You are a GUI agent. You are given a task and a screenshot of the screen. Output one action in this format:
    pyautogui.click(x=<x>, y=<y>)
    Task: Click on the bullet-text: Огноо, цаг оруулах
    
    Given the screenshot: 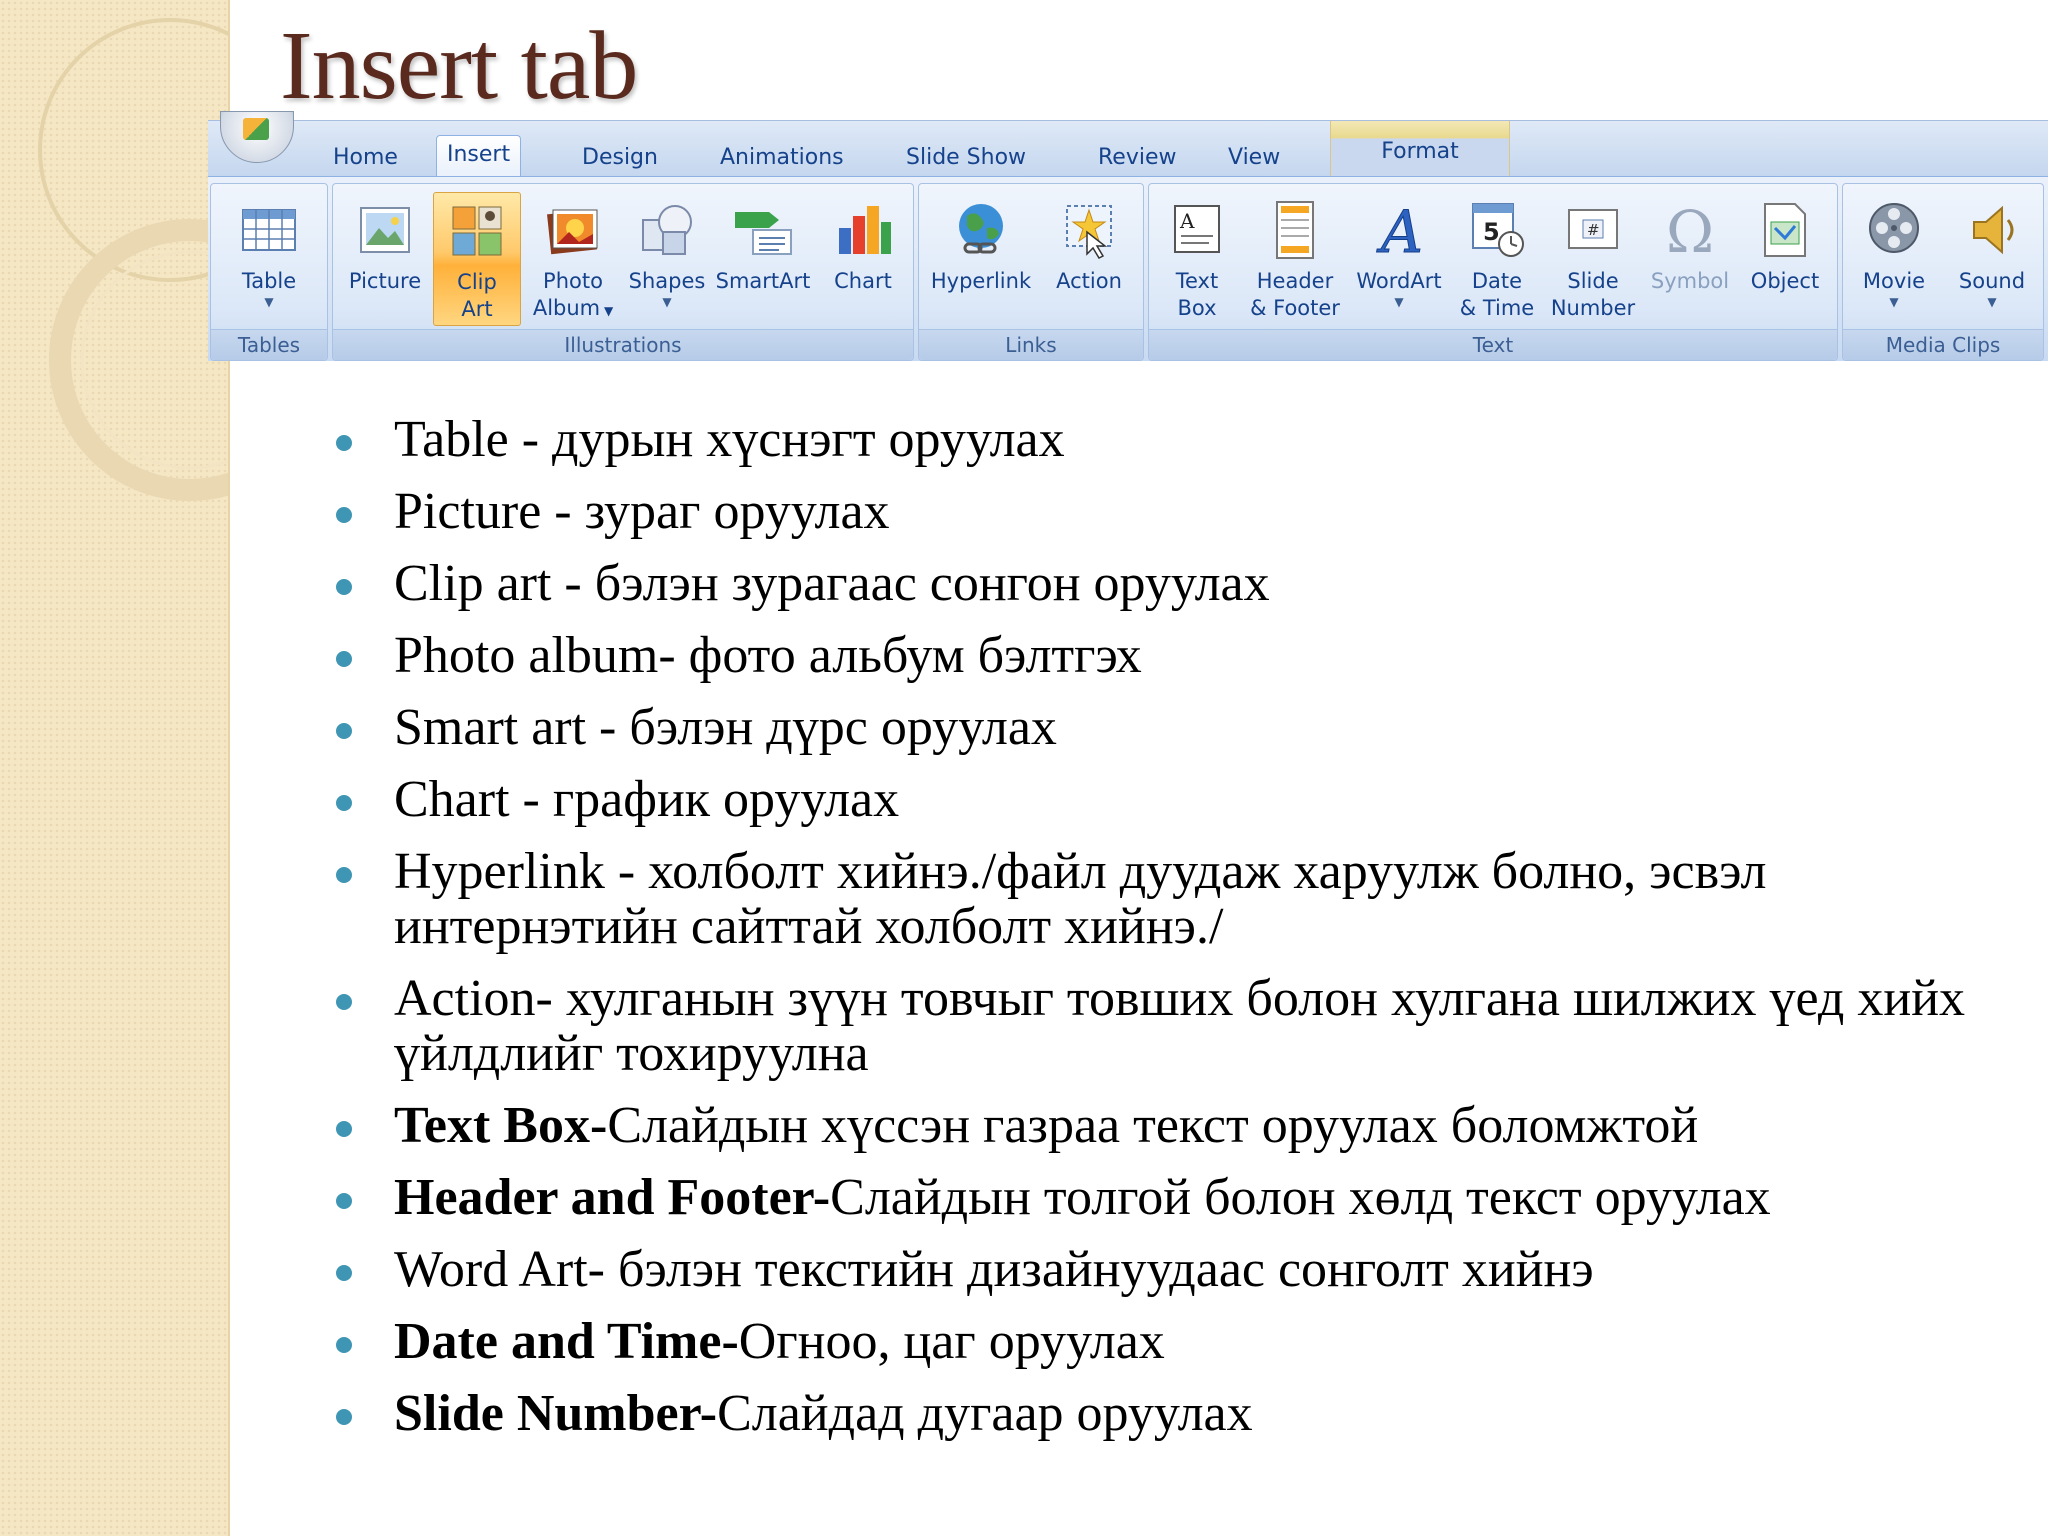 What is the action you would take?
    pyautogui.click(x=951, y=1341)
    